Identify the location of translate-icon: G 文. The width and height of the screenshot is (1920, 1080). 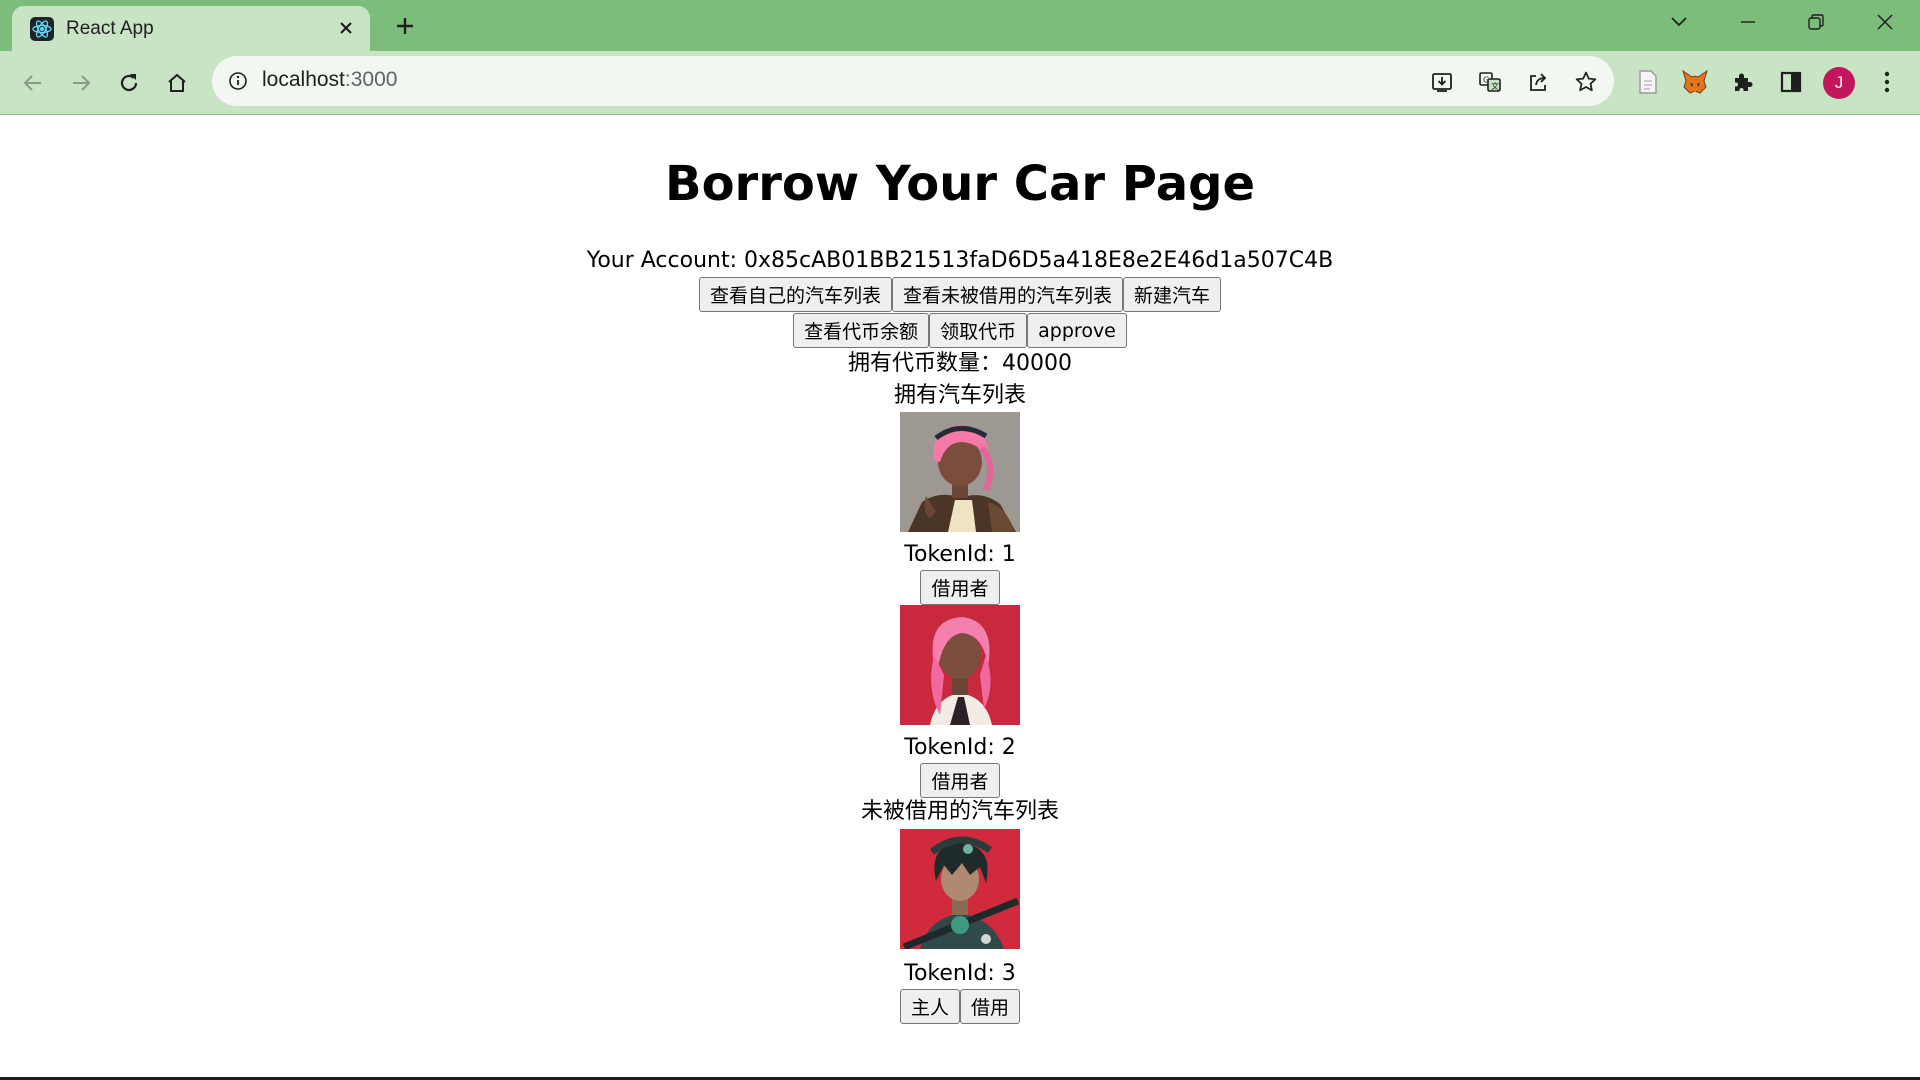
(1490, 82).